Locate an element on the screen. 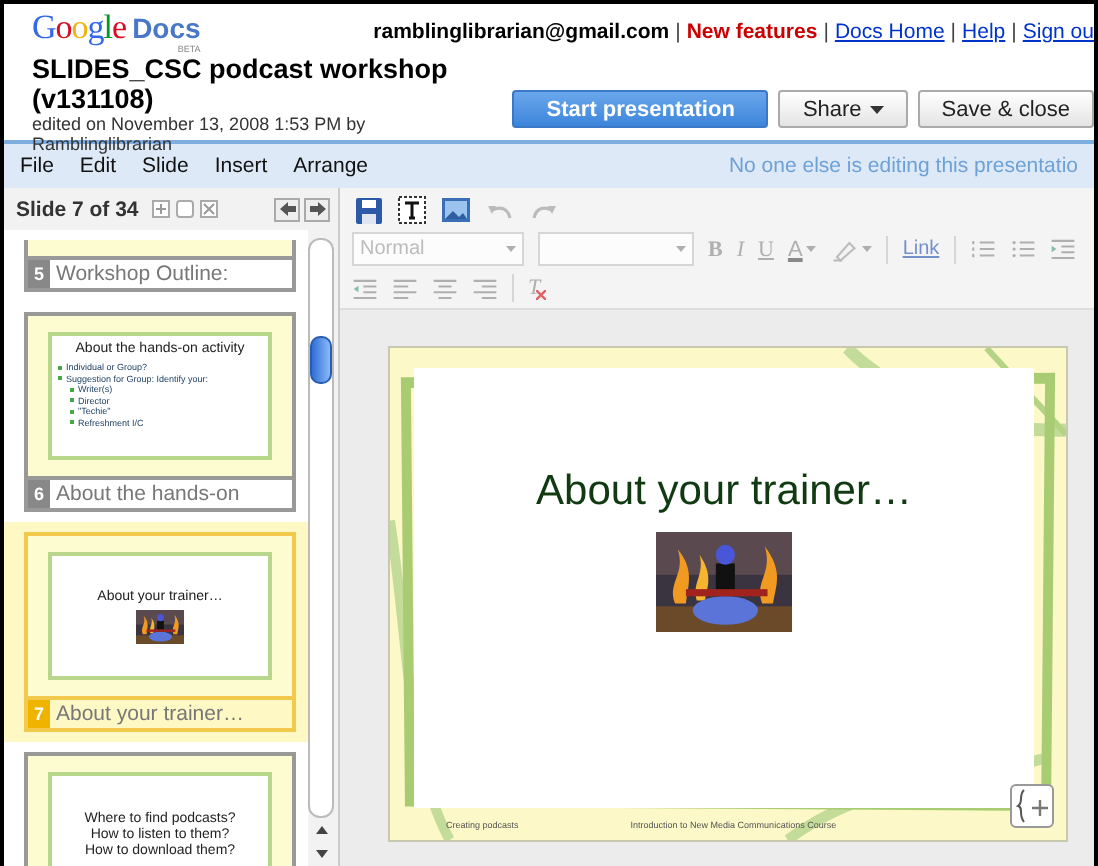  speaker-notes-button is located at coordinates (1032, 806).